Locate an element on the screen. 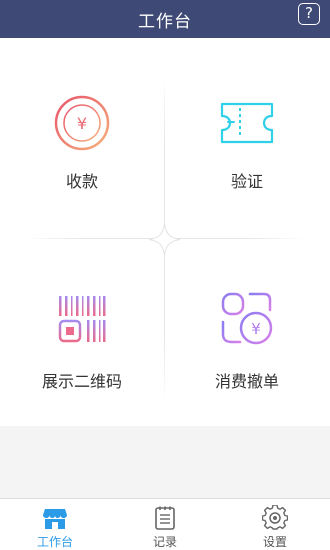 The width and height of the screenshot is (330, 550). tab-records: 记录 is located at coordinates (165, 524).